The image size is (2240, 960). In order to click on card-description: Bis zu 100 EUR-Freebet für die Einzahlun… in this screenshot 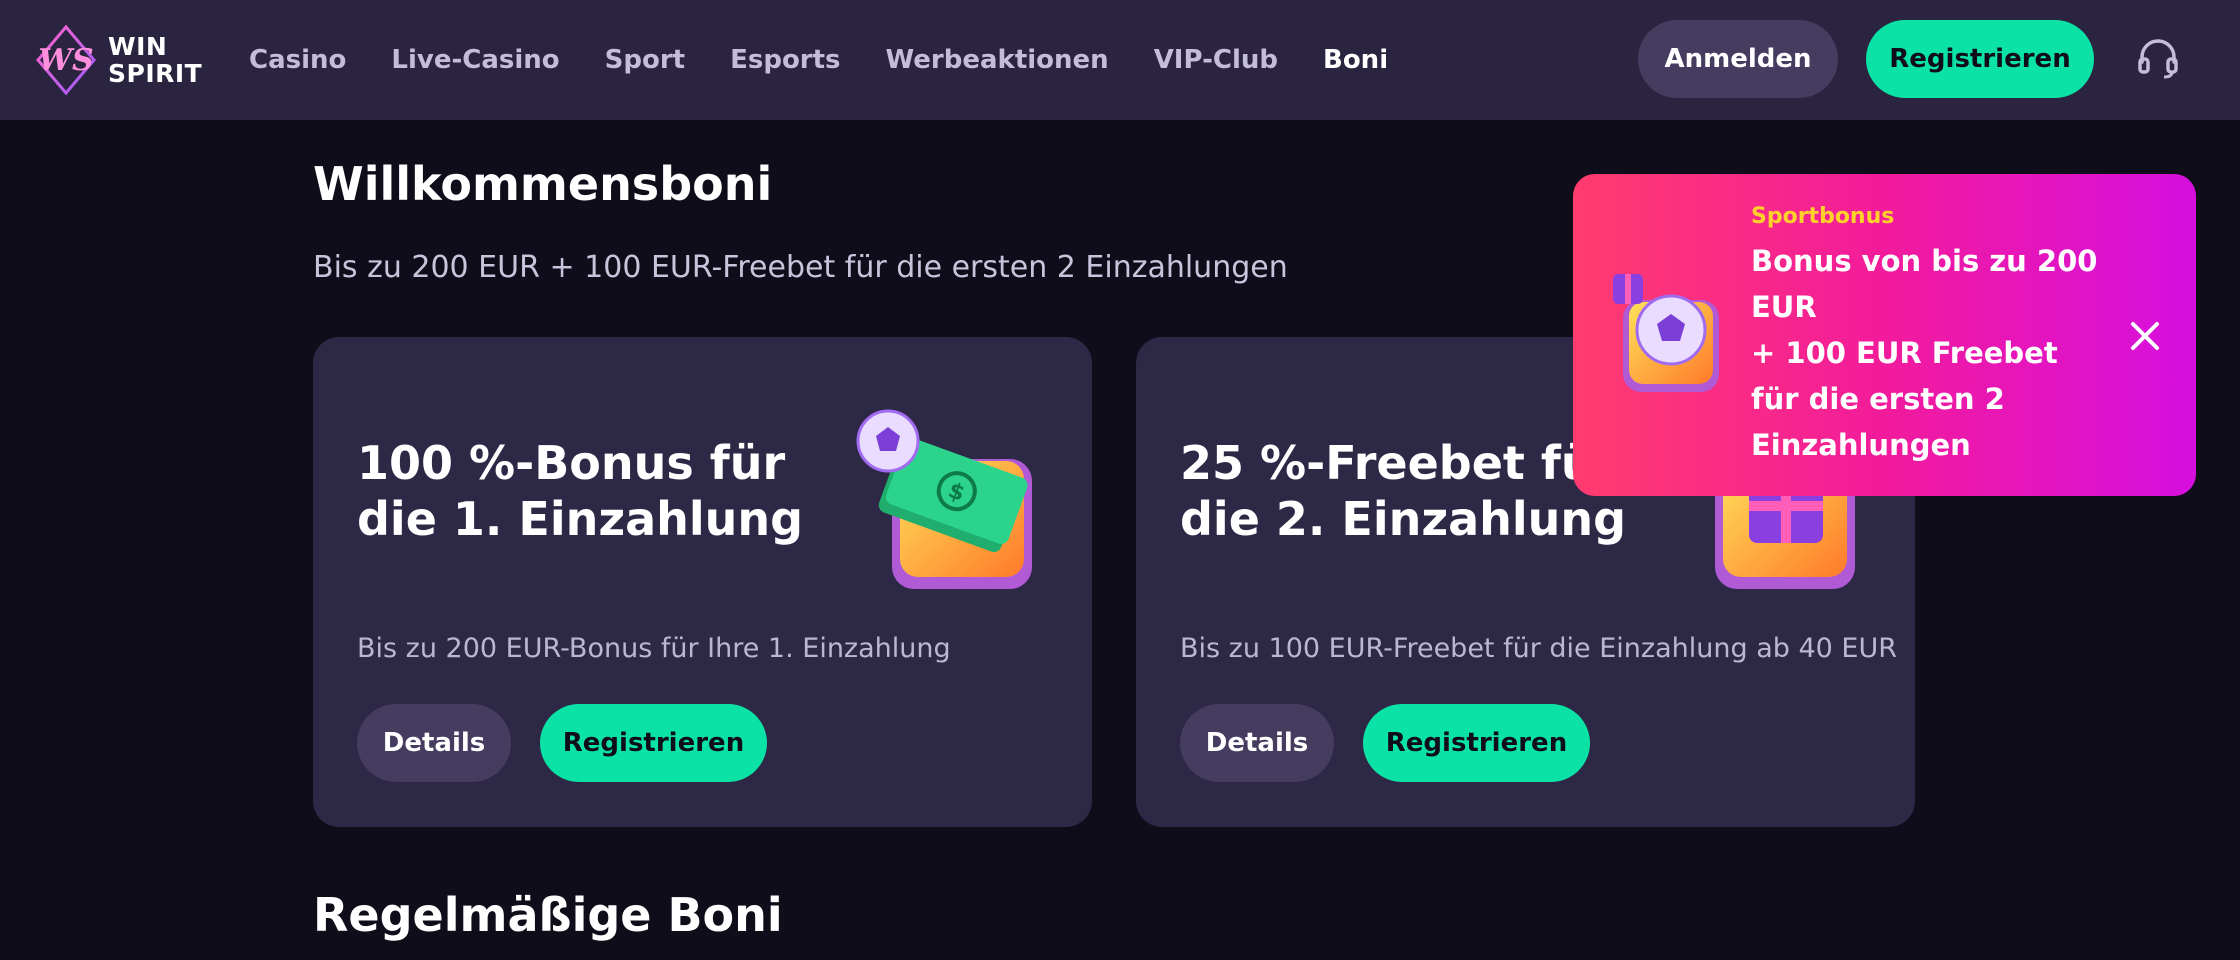, I will do `click(1538, 648)`.